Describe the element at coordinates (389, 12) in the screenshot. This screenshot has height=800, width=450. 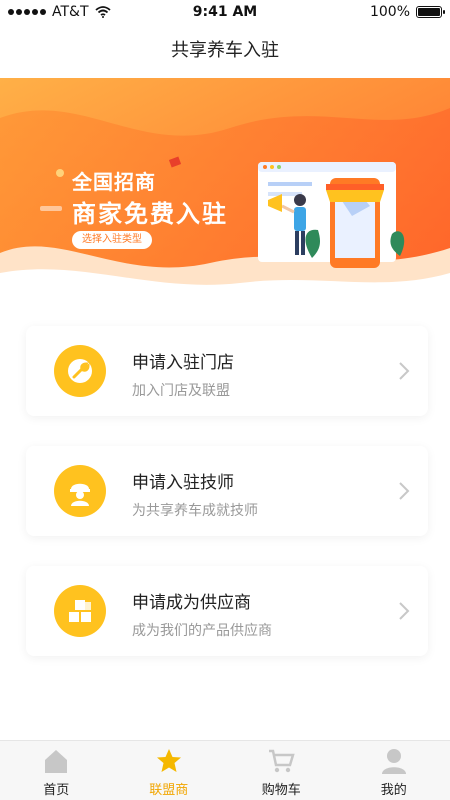
I see `battery-percent: 100%` at that location.